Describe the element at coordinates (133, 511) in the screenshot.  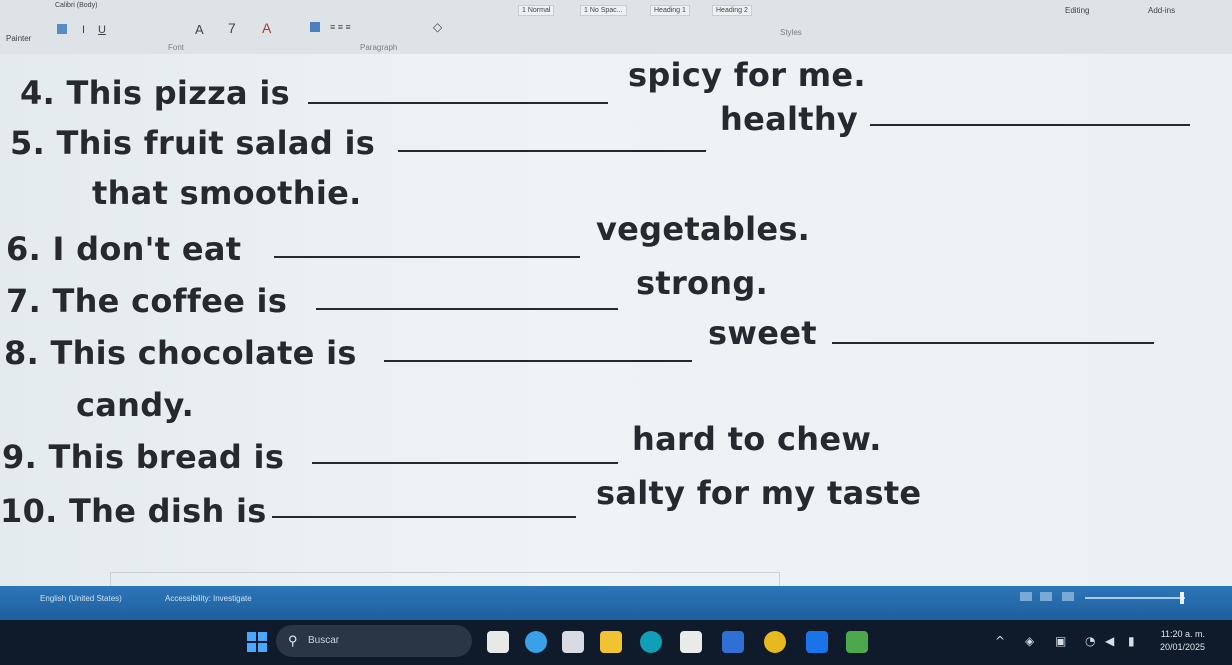
I see `exercise-10-start: 10. The dish is` at that location.